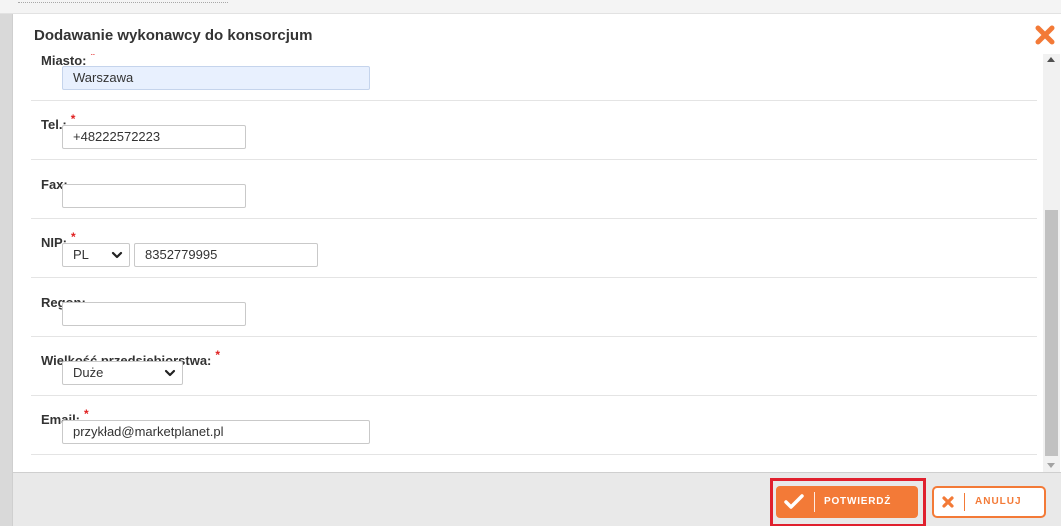 The image size is (1061, 526). What do you see at coordinates (173, 35) in the screenshot?
I see `modal-title: Dodawanie wykonawcy do konsorcjum` at bounding box center [173, 35].